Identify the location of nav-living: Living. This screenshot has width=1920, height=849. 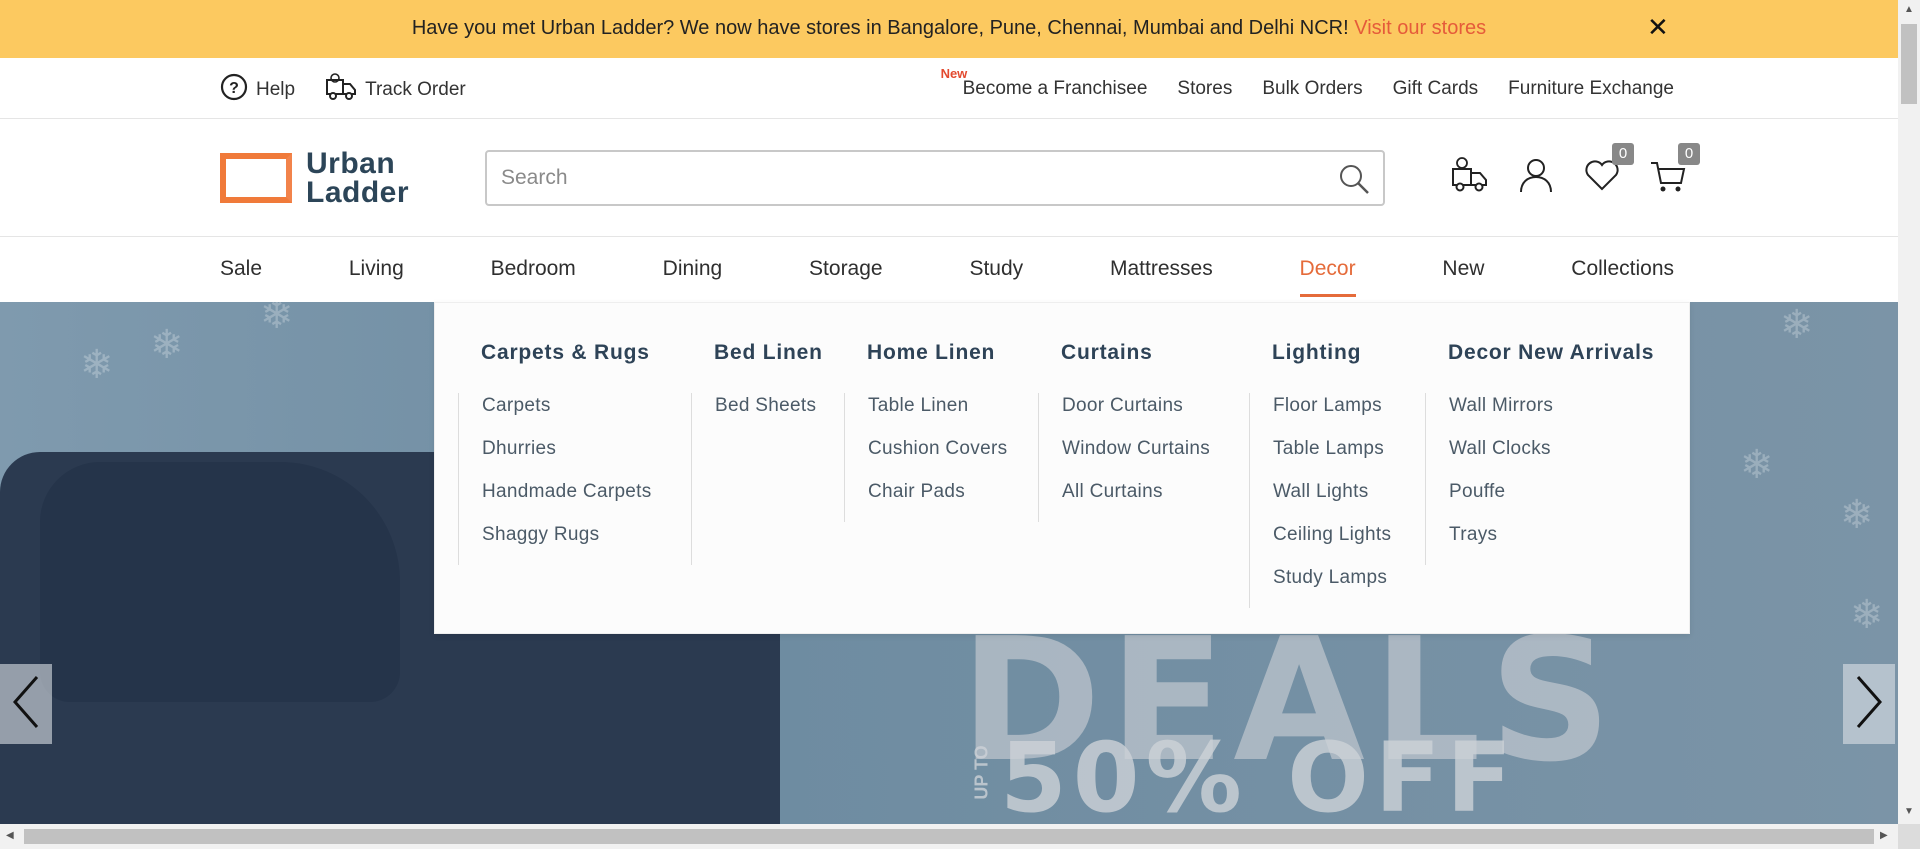
(376, 277).